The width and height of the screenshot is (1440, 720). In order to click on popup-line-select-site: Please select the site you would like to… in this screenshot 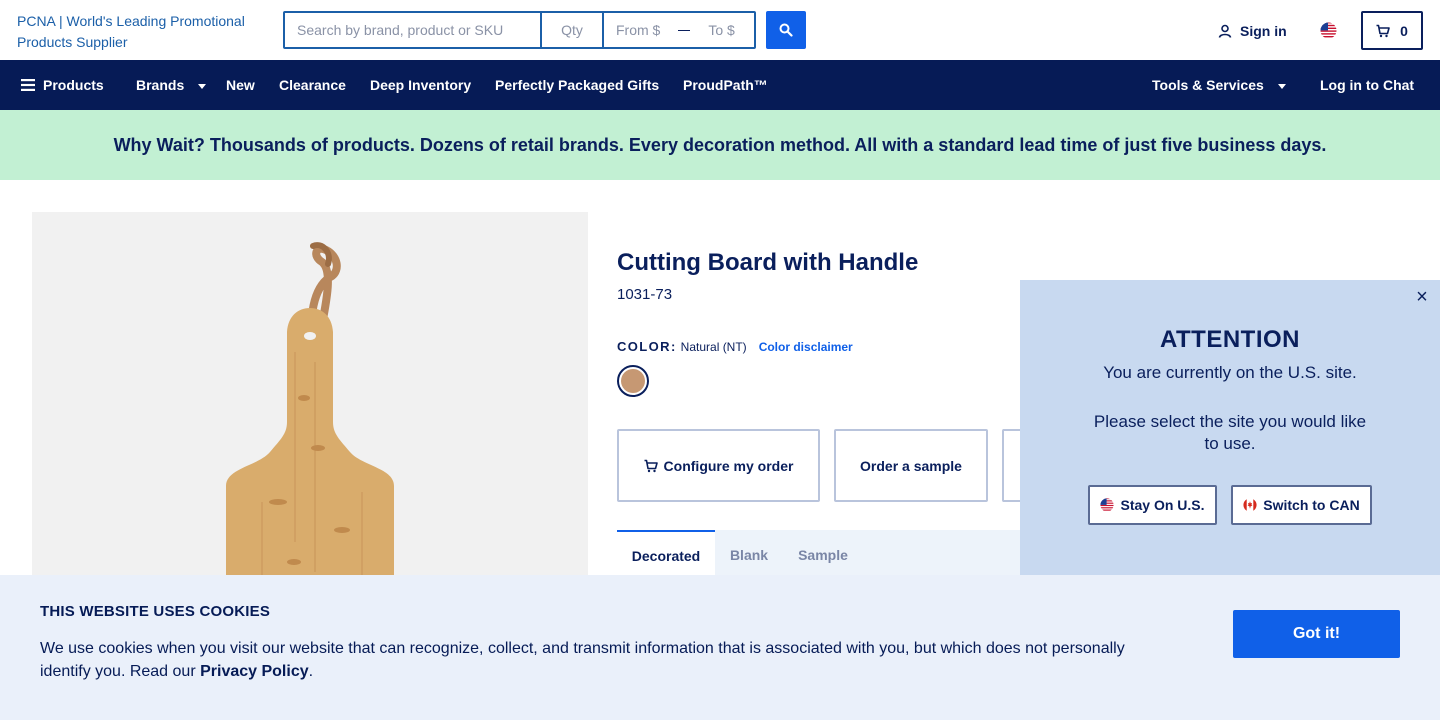, I will do `click(1230, 432)`.